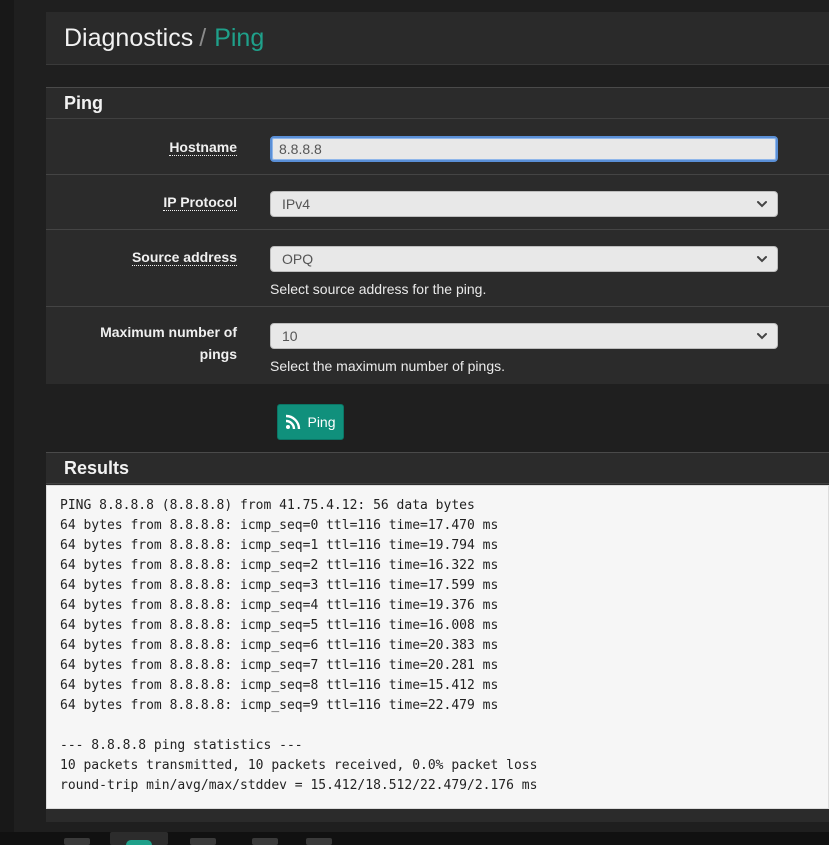 The width and height of the screenshot is (829, 845). I want to click on ping-button-label: Ping, so click(321, 422).